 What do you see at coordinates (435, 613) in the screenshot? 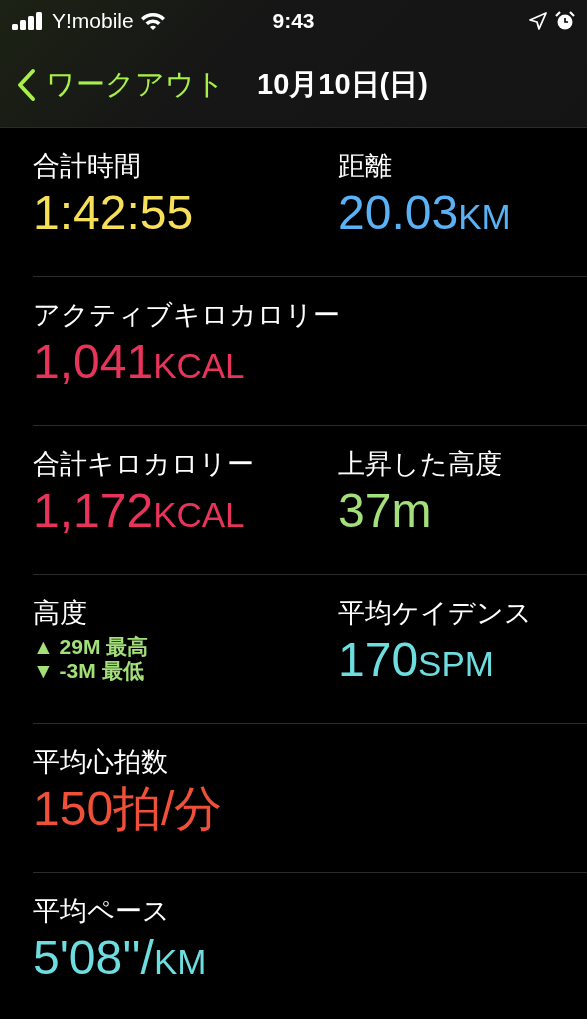
I see `metric-label: 平均ケイデンス` at bounding box center [435, 613].